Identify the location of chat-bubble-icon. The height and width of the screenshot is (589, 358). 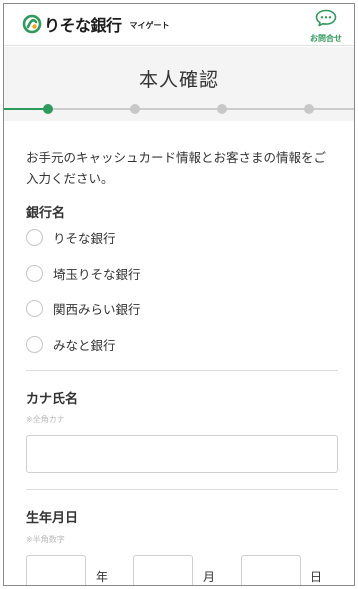
(326, 20).